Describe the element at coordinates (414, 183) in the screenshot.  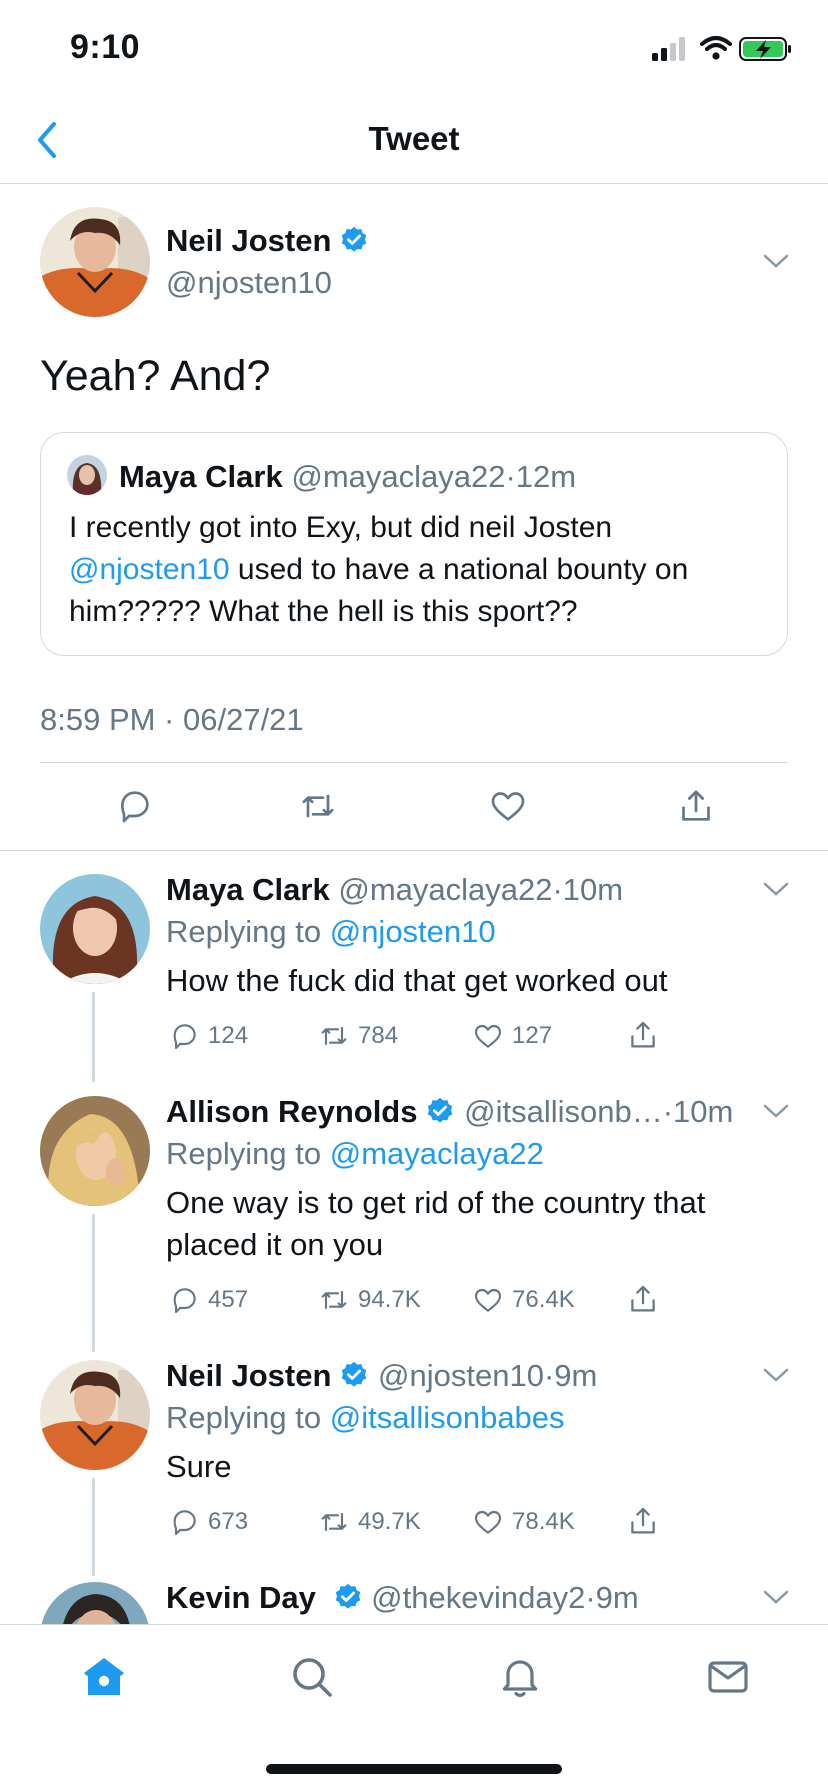
I see `nav-divider` at that location.